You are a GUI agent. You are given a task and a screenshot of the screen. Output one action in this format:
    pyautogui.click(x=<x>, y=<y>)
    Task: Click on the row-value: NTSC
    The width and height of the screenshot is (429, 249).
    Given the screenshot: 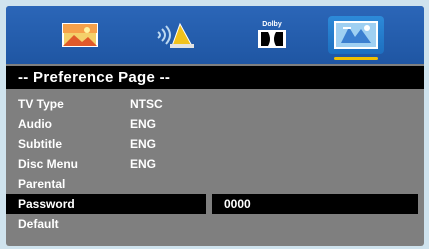 What is the action you would take?
    pyautogui.click(x=146, y=104)
    